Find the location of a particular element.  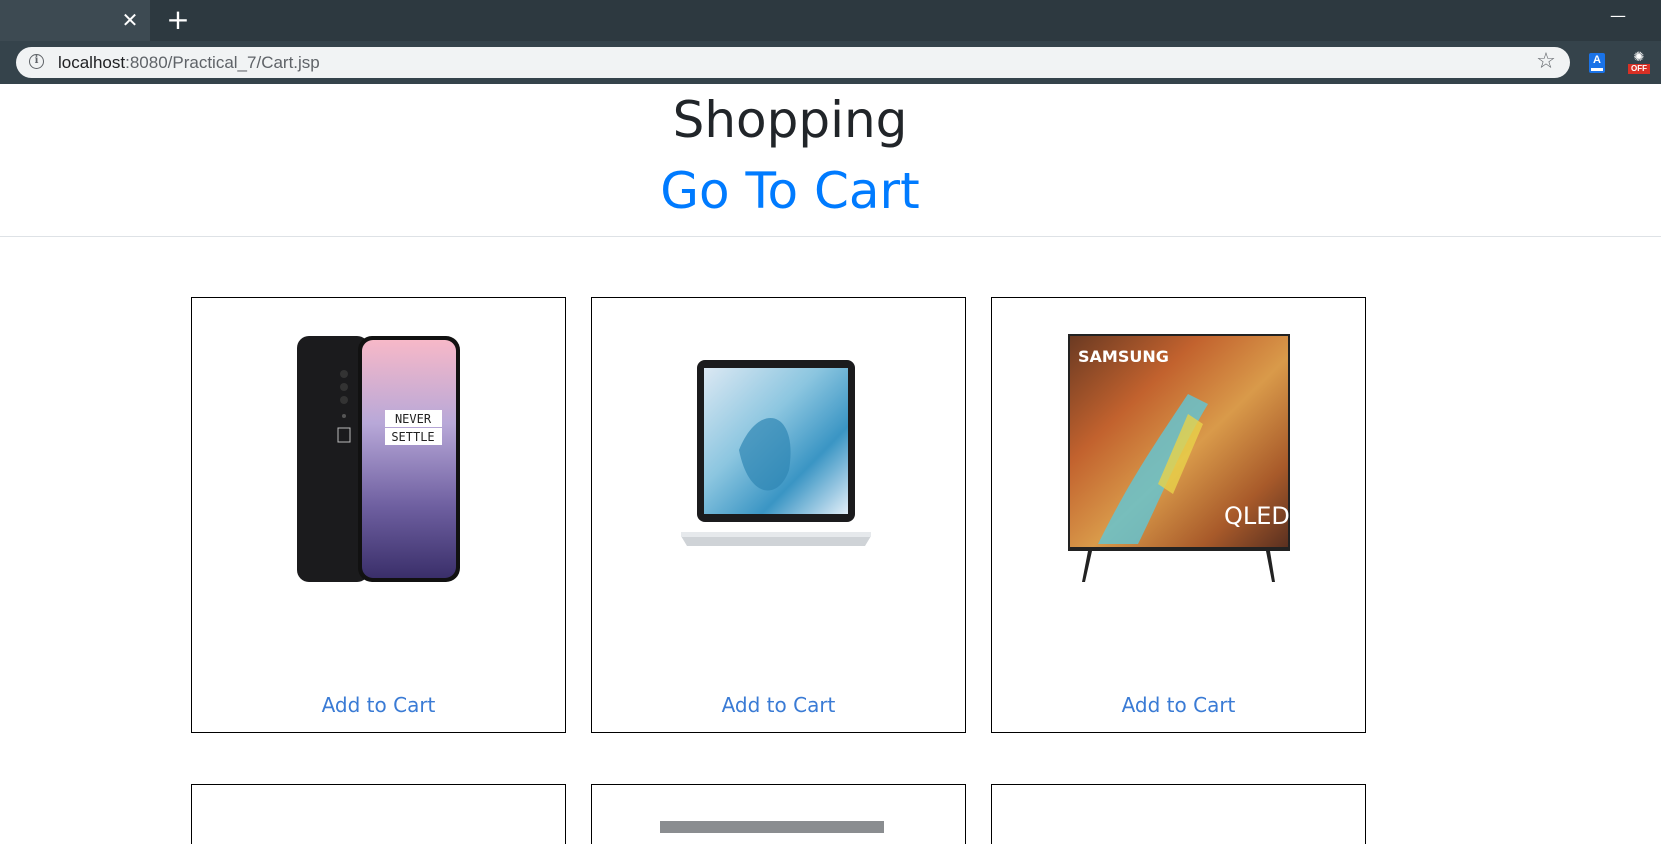

phone-image-text-never: NEVER is located at coordinates (412, 419).